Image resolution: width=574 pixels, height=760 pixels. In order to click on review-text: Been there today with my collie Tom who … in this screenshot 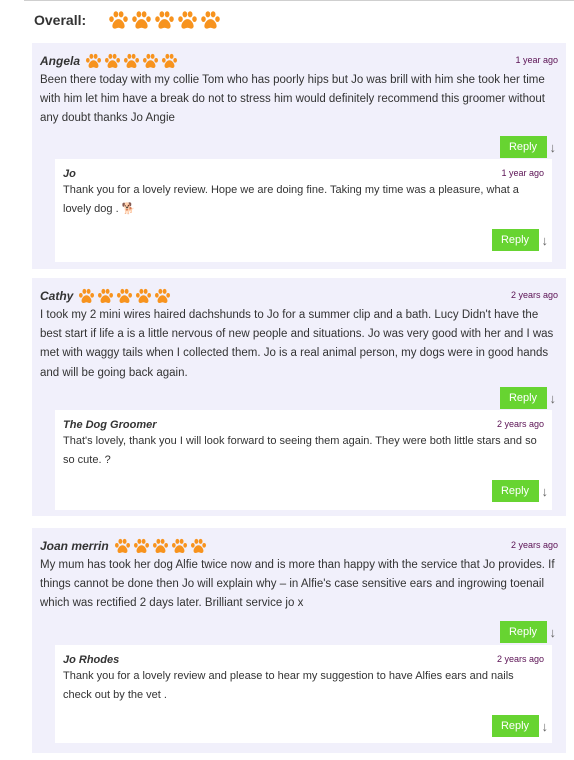, I will do `click(292, 99)`.